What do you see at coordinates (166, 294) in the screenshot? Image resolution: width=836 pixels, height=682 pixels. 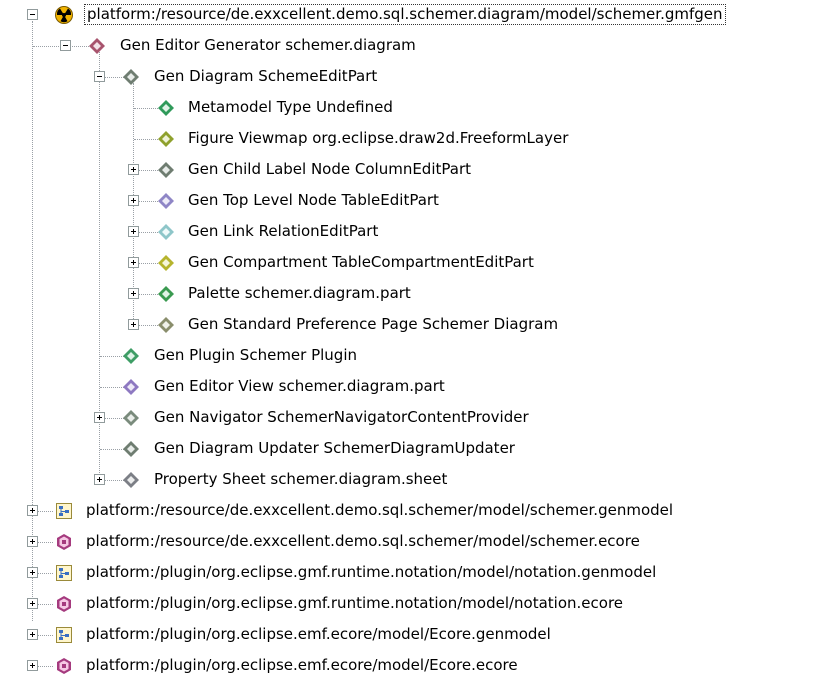 I see `palette-icon` at bounding box center [166, 294].